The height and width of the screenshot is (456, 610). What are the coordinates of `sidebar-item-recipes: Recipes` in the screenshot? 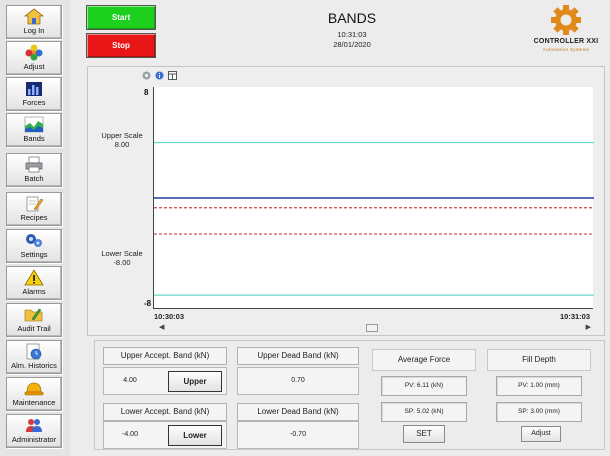 It's located at (34, 209).